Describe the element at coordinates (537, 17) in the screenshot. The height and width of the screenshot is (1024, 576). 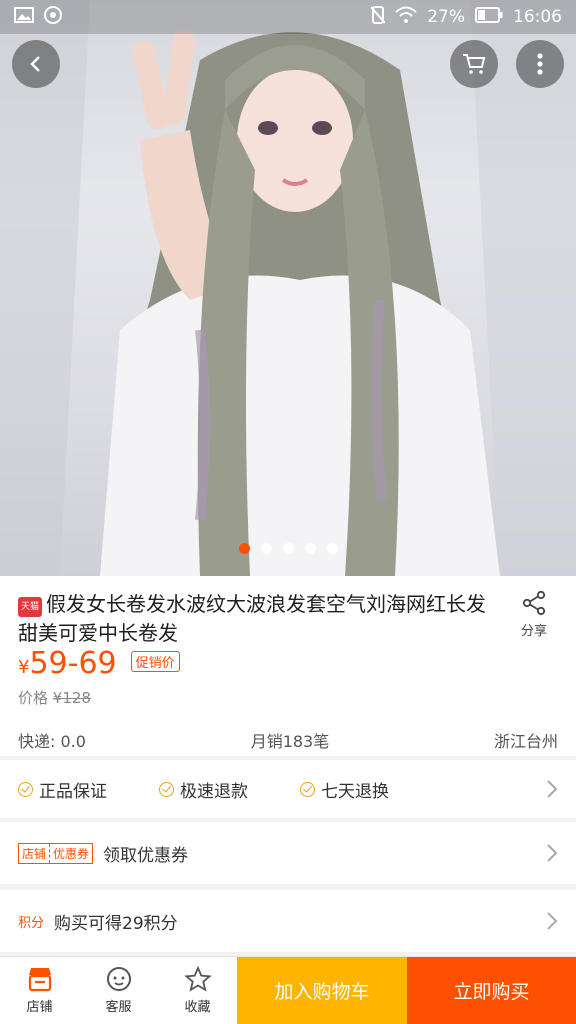
I see `clock: 16:06` at that location.